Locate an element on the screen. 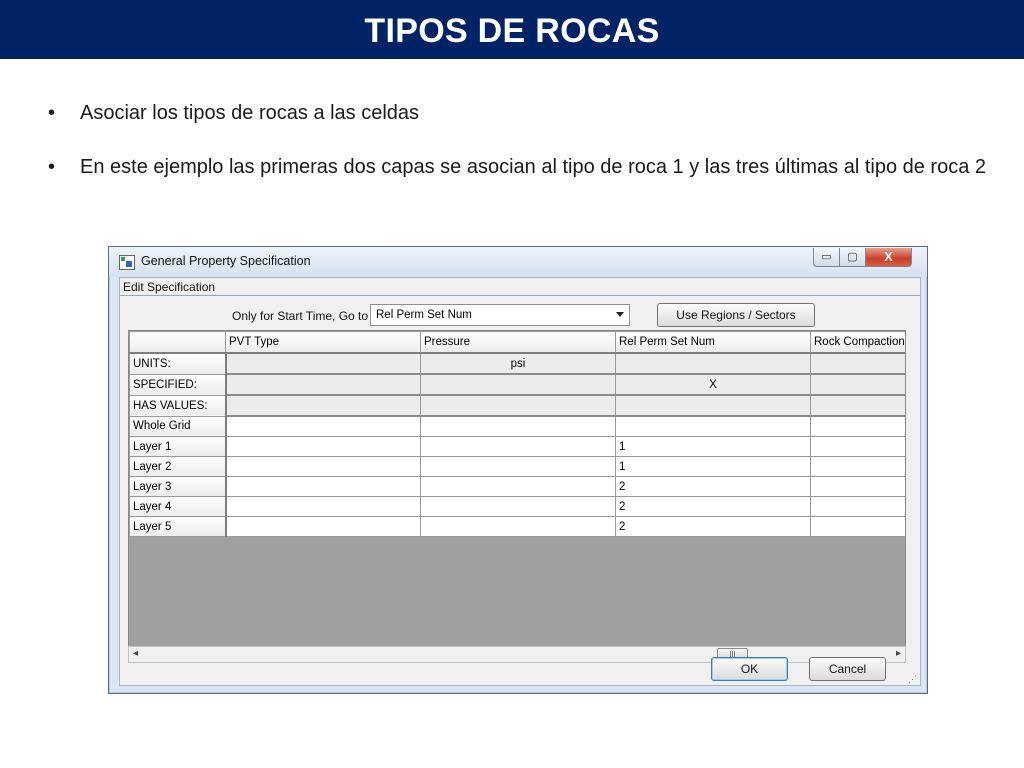 This screenshot has height=768, width=1024. table-row: SPECIFIED: X is located at coordinates (517, 384).